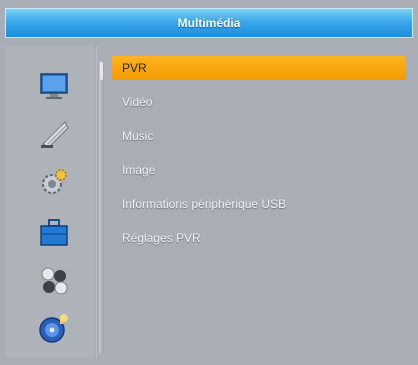 Image resolution: width=418 pixels, height=365 pixels. I want to click on menu-item-label: Informations périphérique USB, so click(204, 204).